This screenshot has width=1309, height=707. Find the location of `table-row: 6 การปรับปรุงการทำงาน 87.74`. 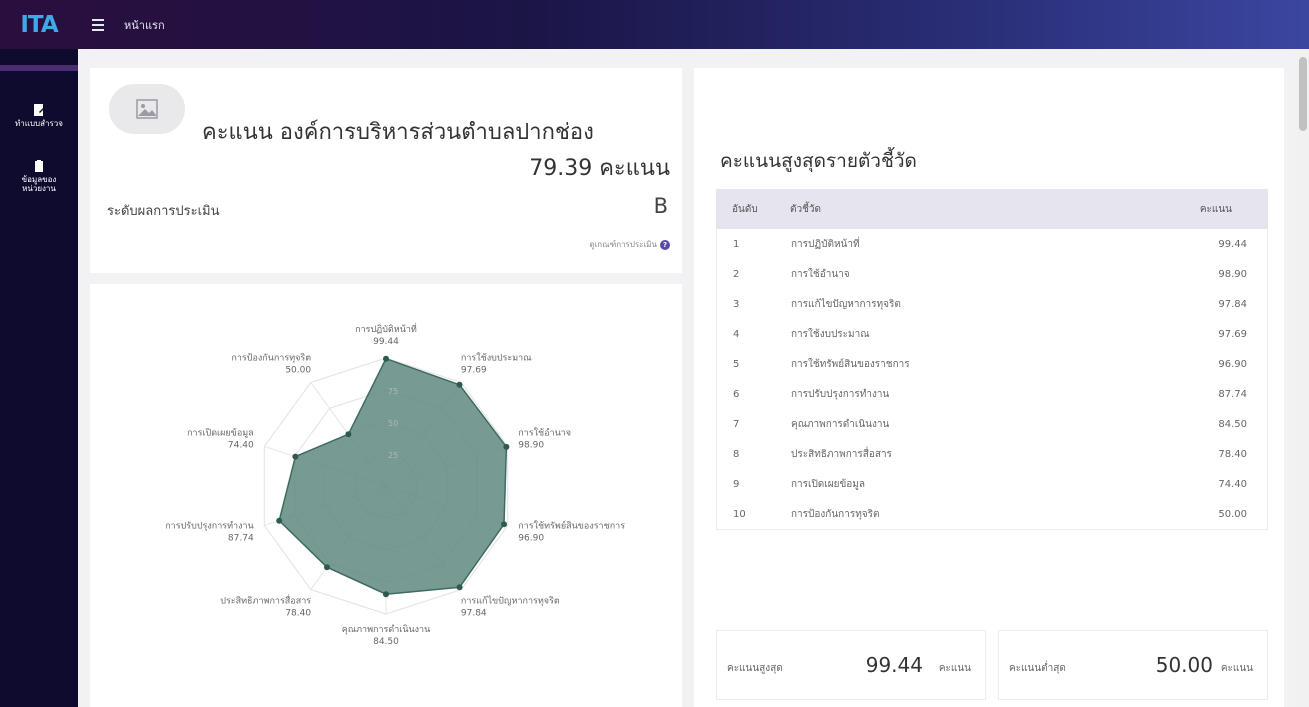

table-row: 6 การปรับปรุงการทำงาน 87.74 is located at coordinates (992, 394).